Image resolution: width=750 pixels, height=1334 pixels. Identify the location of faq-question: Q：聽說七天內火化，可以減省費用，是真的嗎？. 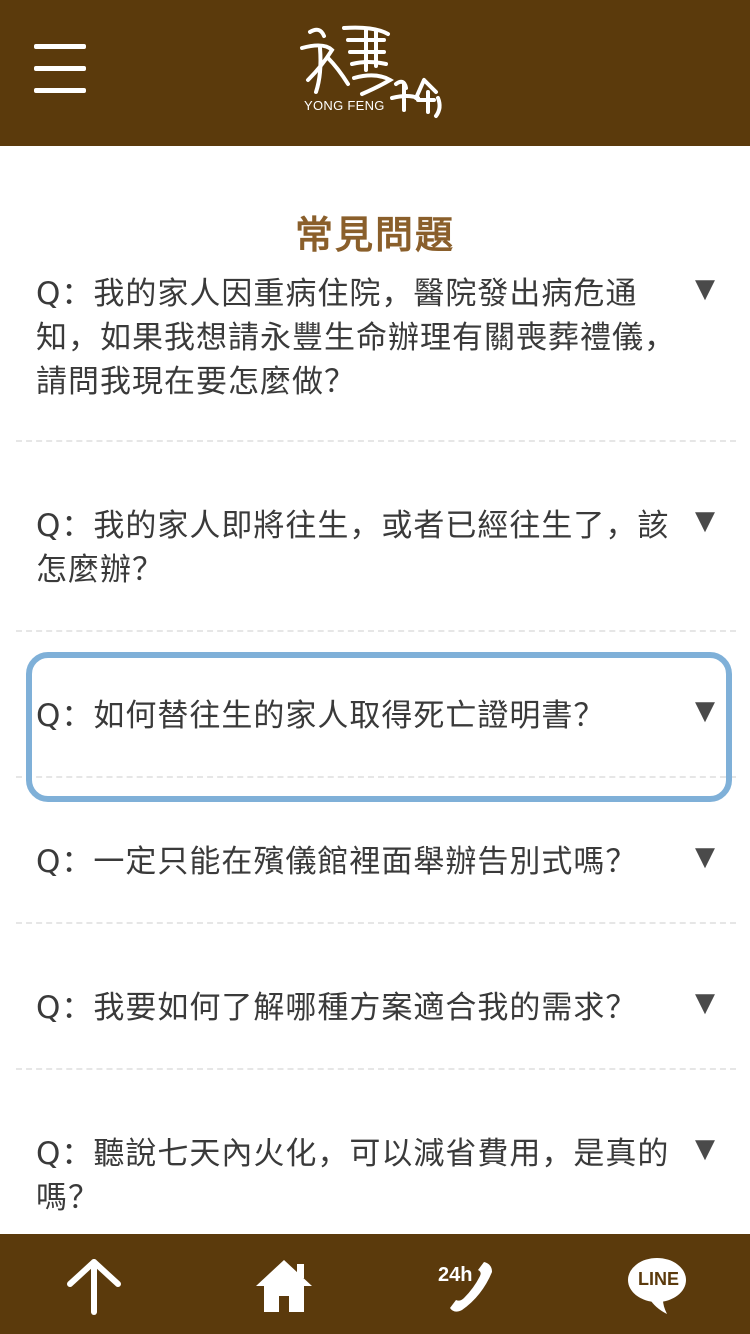
(353, 1176).